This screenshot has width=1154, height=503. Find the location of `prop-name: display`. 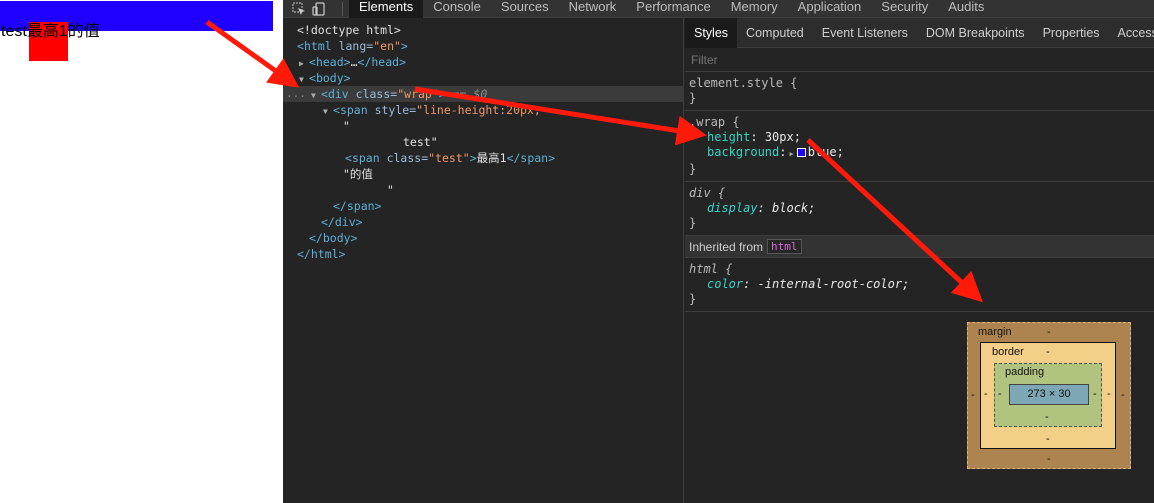

prop-name: display is located at coordinates (732, 208).